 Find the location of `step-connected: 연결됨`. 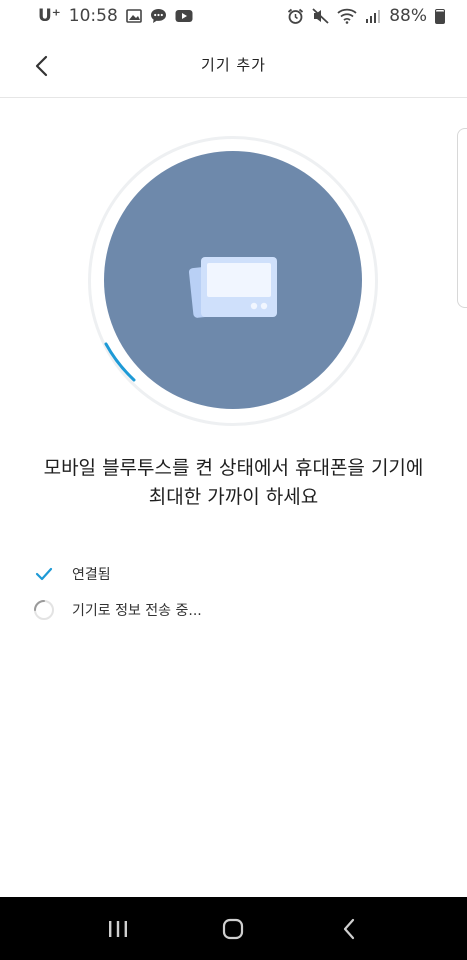

step-connected: 연결됨 is located at coordinates (232, 574).